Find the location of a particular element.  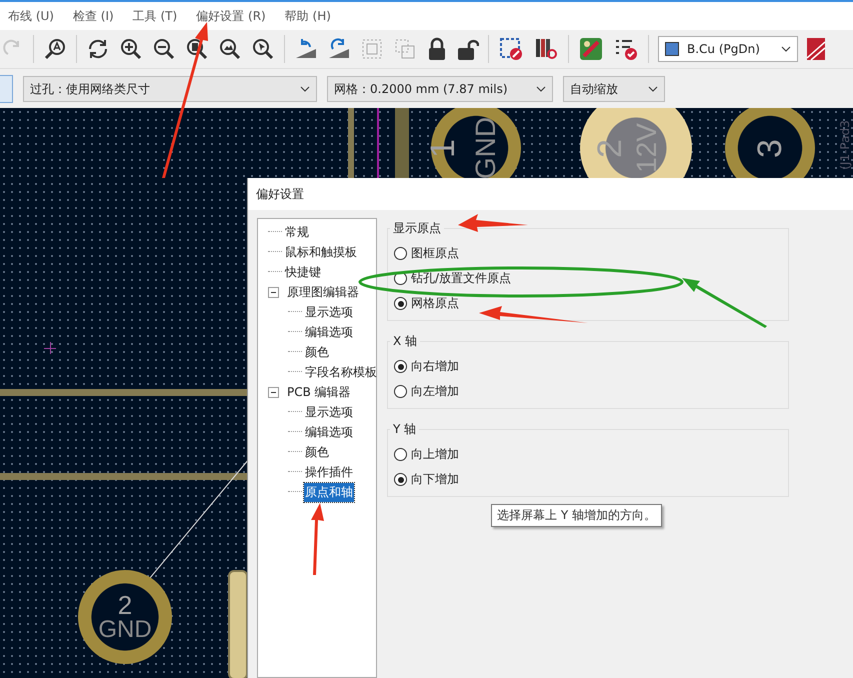

zoom-select: 自动缩放 is located at coordinates (614, 89).